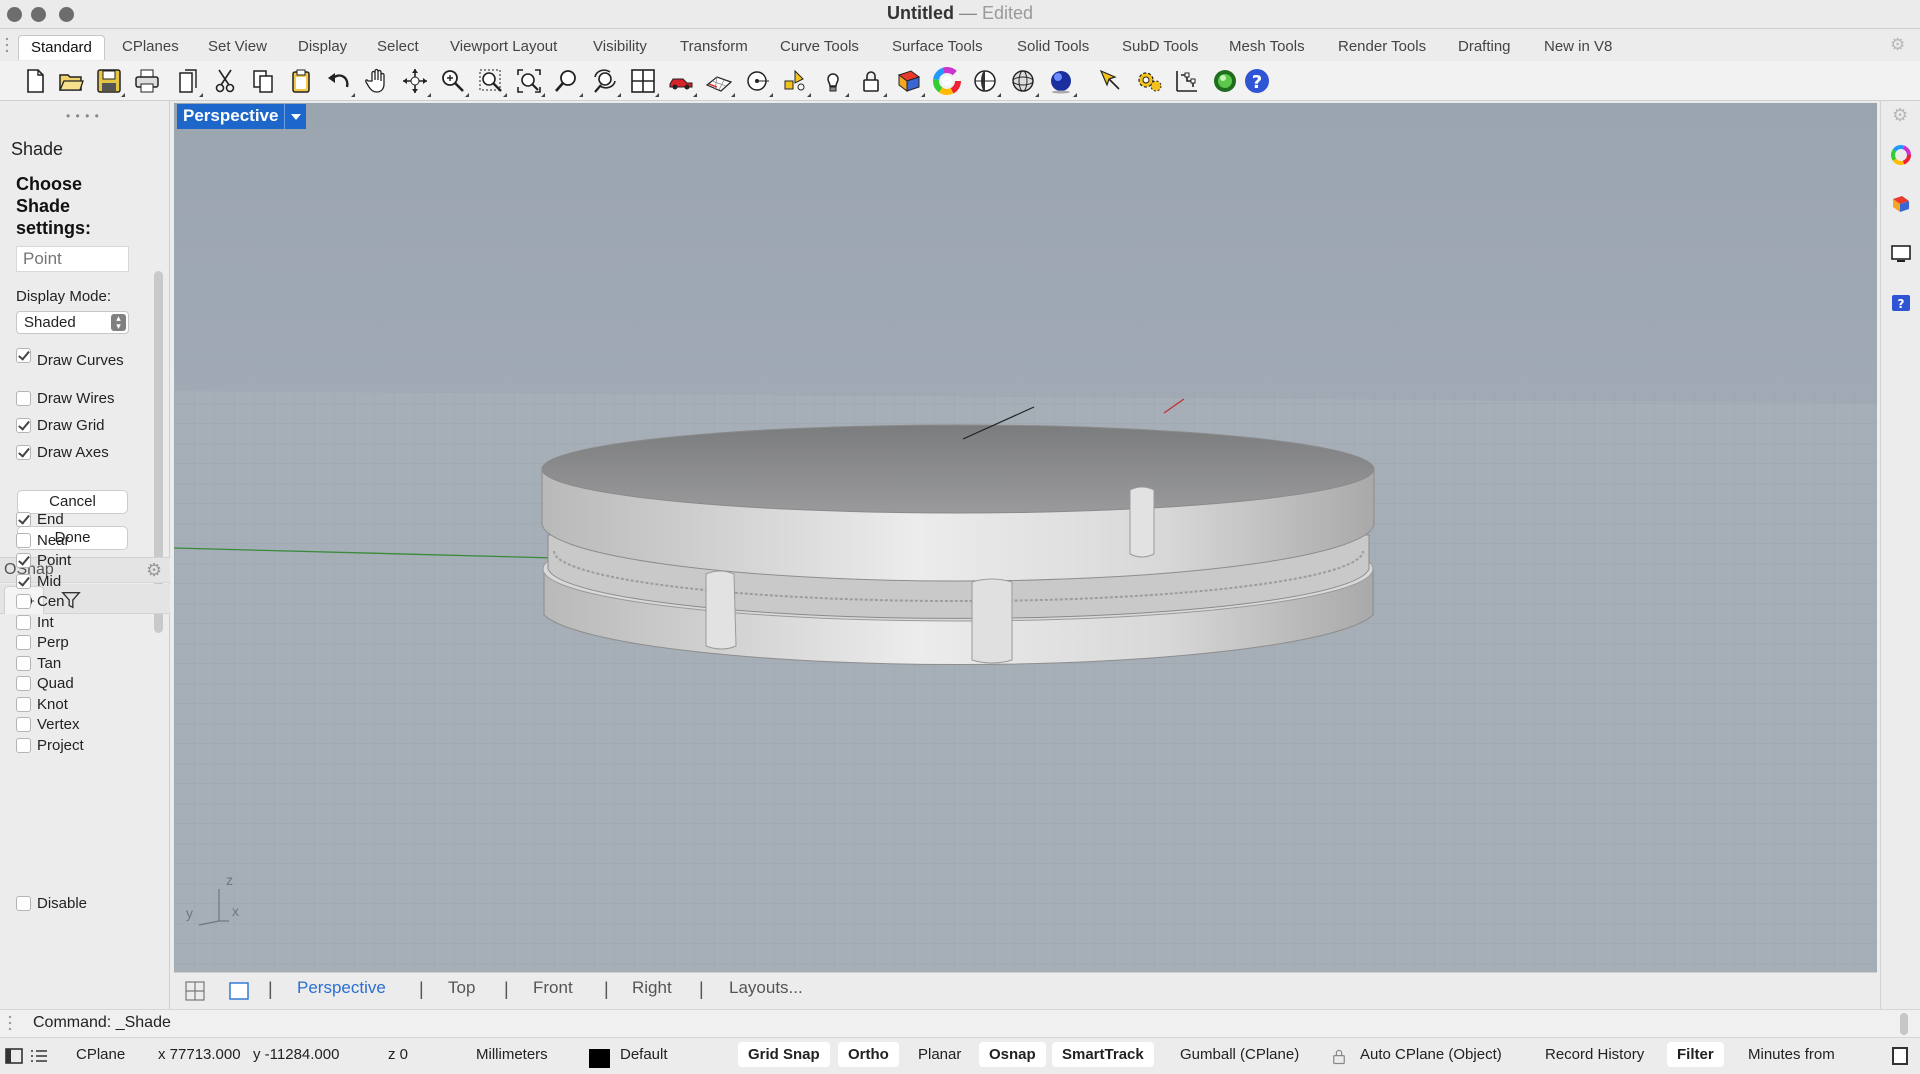 This screenshot has height=1074, width=1920. Describe the element at coordinates (23, 452) in the screenshot. I see `draw-axes-checkbox` at that location.